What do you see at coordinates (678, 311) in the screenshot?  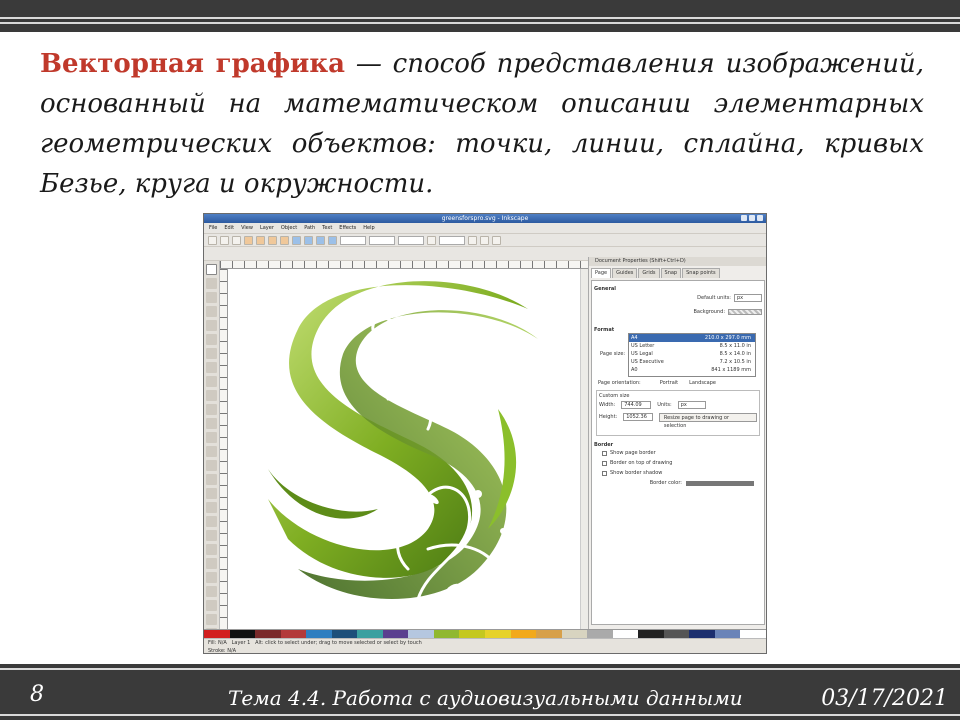 I see `background-row: Background:` at bounding box center [678, 311].